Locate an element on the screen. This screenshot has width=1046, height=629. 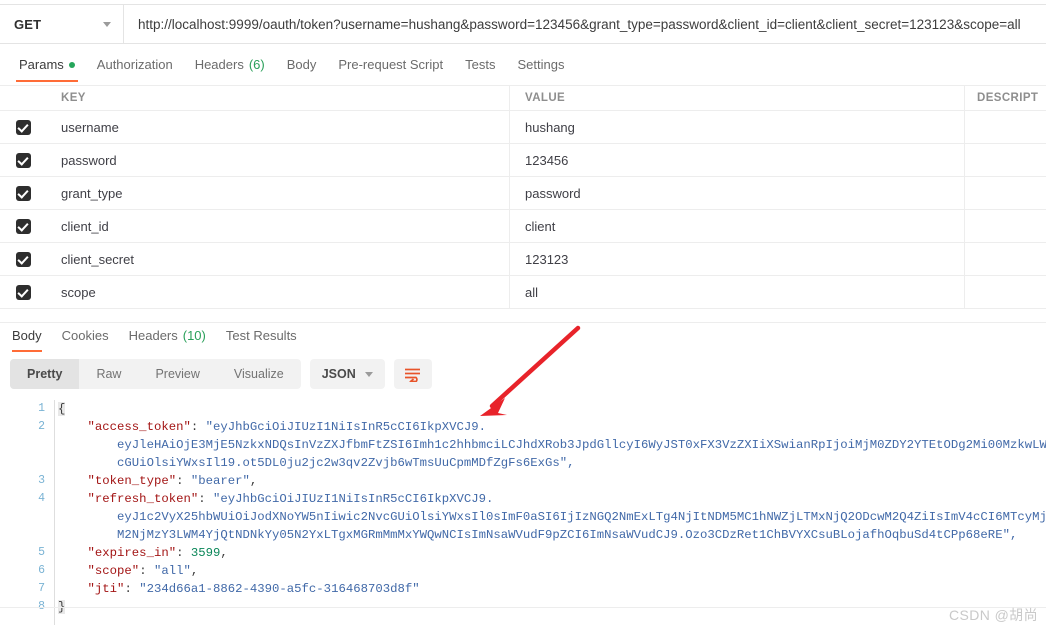
wrap-lines-button is located at coordinates (412, 374).